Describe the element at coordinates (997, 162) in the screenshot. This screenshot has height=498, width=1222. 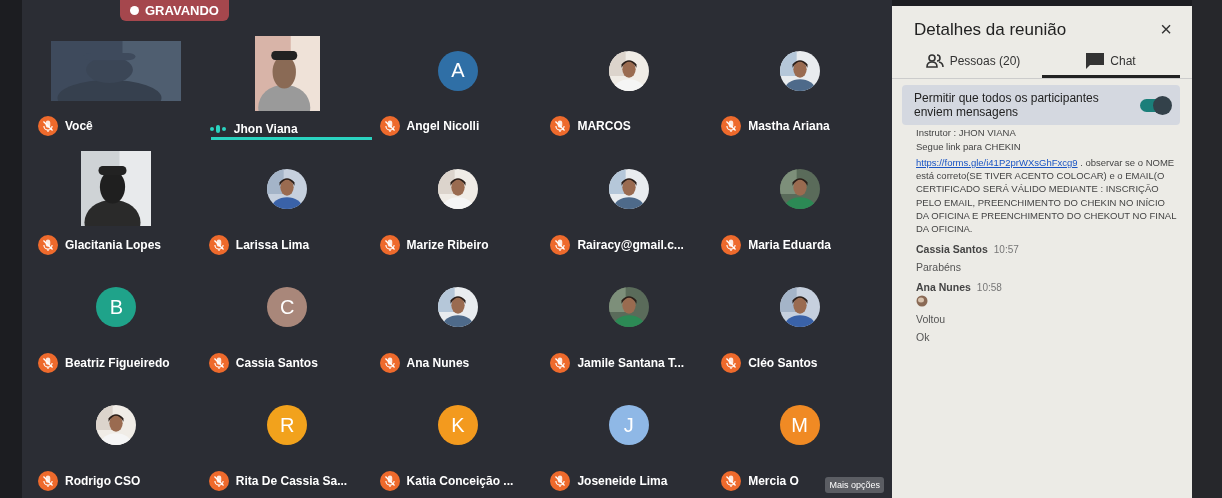
I see `link: https://forms.gle/i41P2prWXsGhFxcg9` at that location.